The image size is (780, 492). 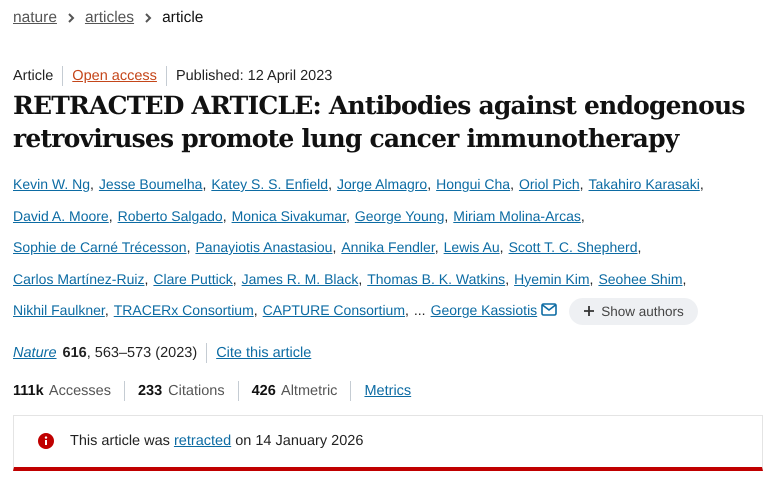 I want to click on article-title: RETRACTED ARTICLE: Antibodies against endogenous retroviruses promote lung cancer immunotherapy, so click(x=379, y=122).